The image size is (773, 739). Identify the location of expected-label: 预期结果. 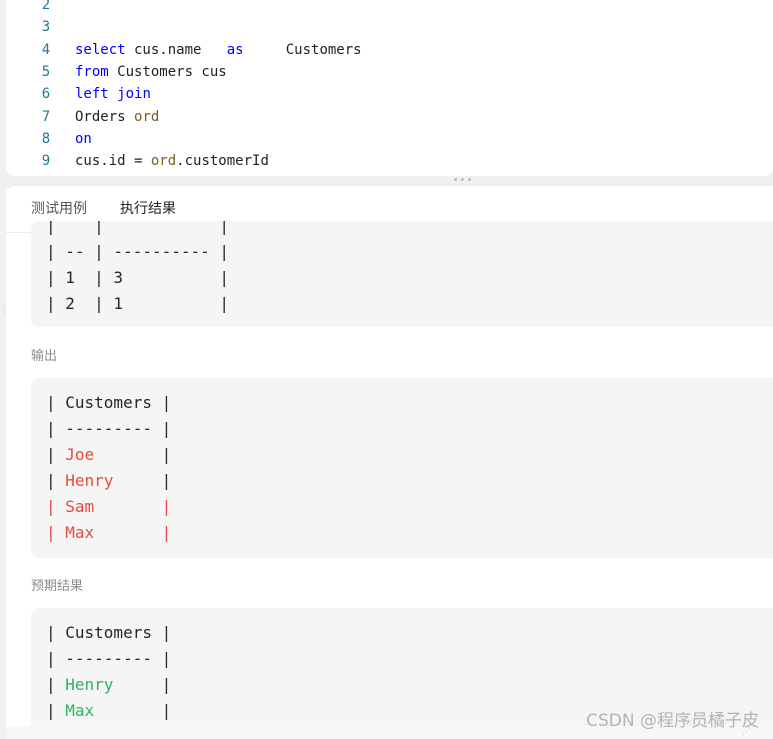
(57, 586).